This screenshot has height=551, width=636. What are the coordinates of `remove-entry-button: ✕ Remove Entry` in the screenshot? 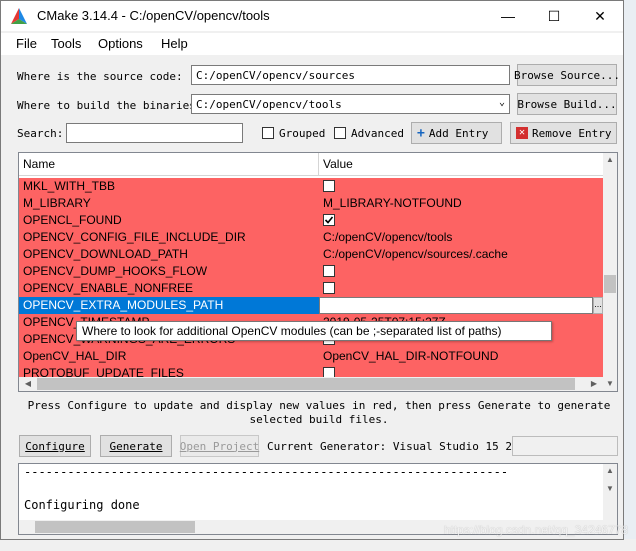 It's located at (563, 133).